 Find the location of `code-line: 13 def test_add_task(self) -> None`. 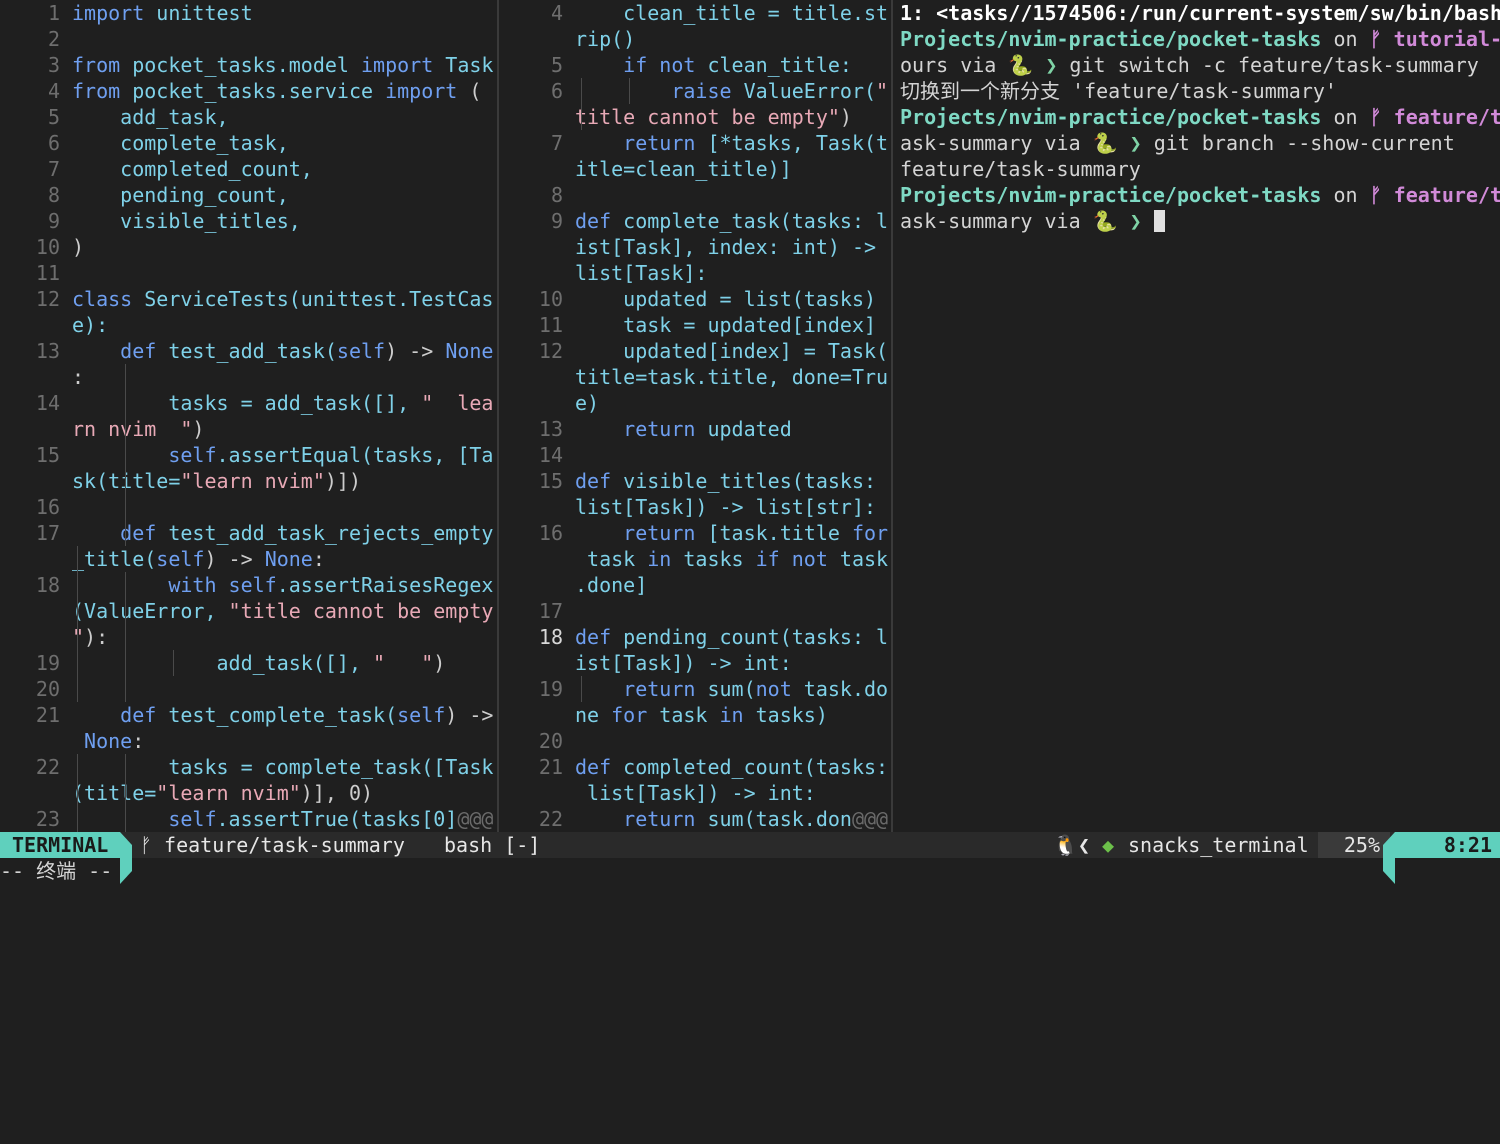

code-line: 13 def test_add_task(self) -> None is located at coordinates (248, 351).